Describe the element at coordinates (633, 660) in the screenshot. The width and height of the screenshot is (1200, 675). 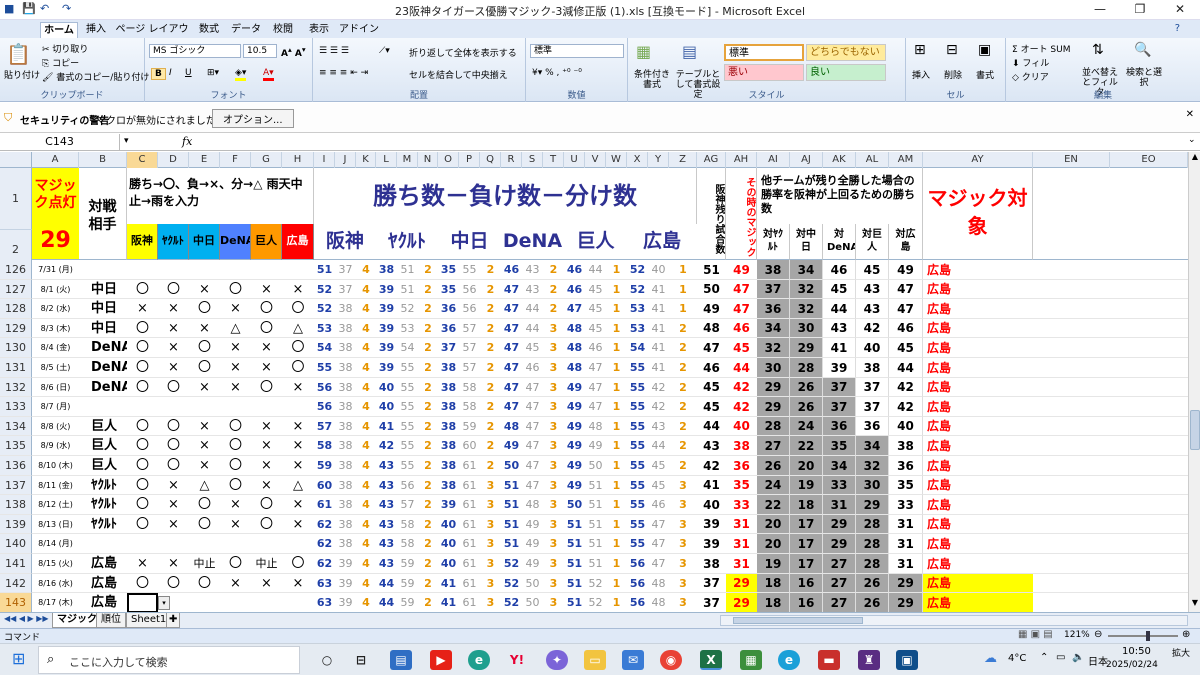
I see `mail-icon: ✉` at that location.